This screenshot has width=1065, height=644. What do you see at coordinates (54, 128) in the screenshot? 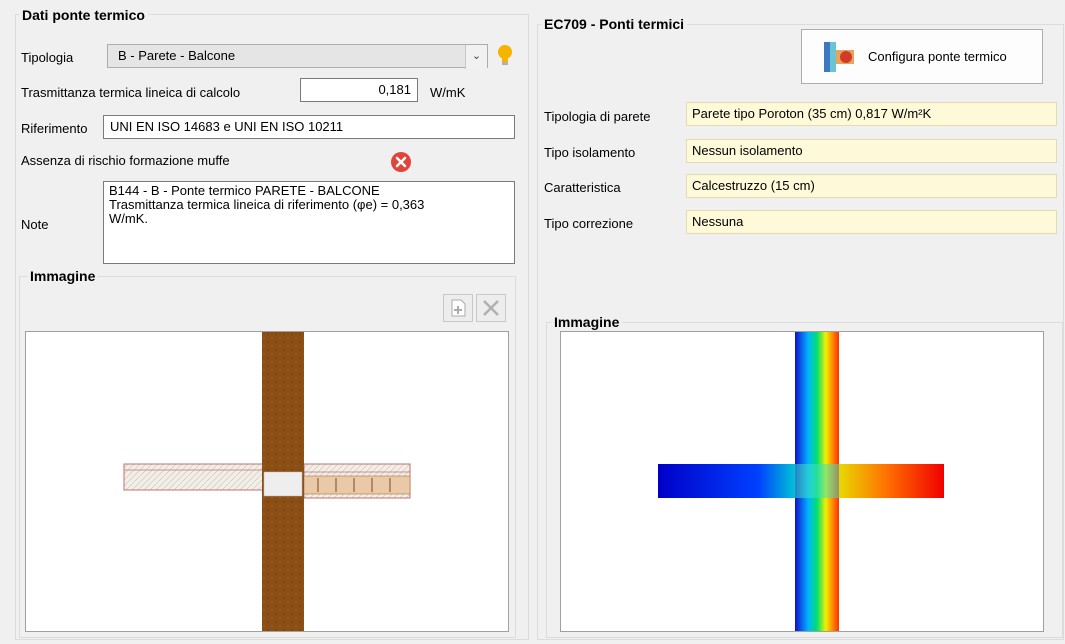
I see `riferimento-label: Riferimento` at bounding box center [54, 128].